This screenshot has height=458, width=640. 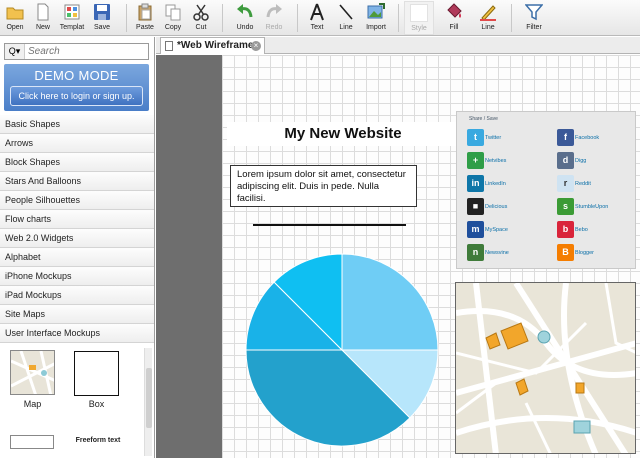 I want to click on import-button: Import, so click(x=376, y=18).